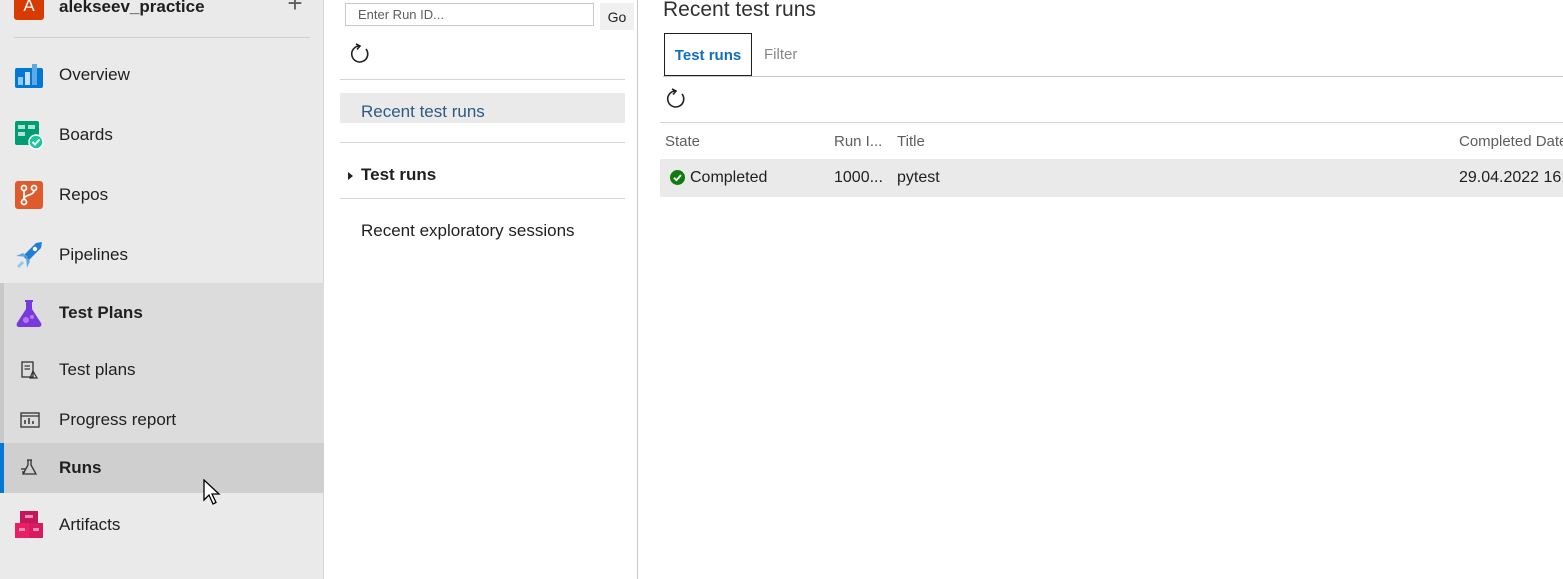 The height and width of the screenshot is (579, 1563). What do you see at coordinates (101, 312) in the screenshot?
I see `nav-item-label: Test Plans` at bounding box center [101, 312].